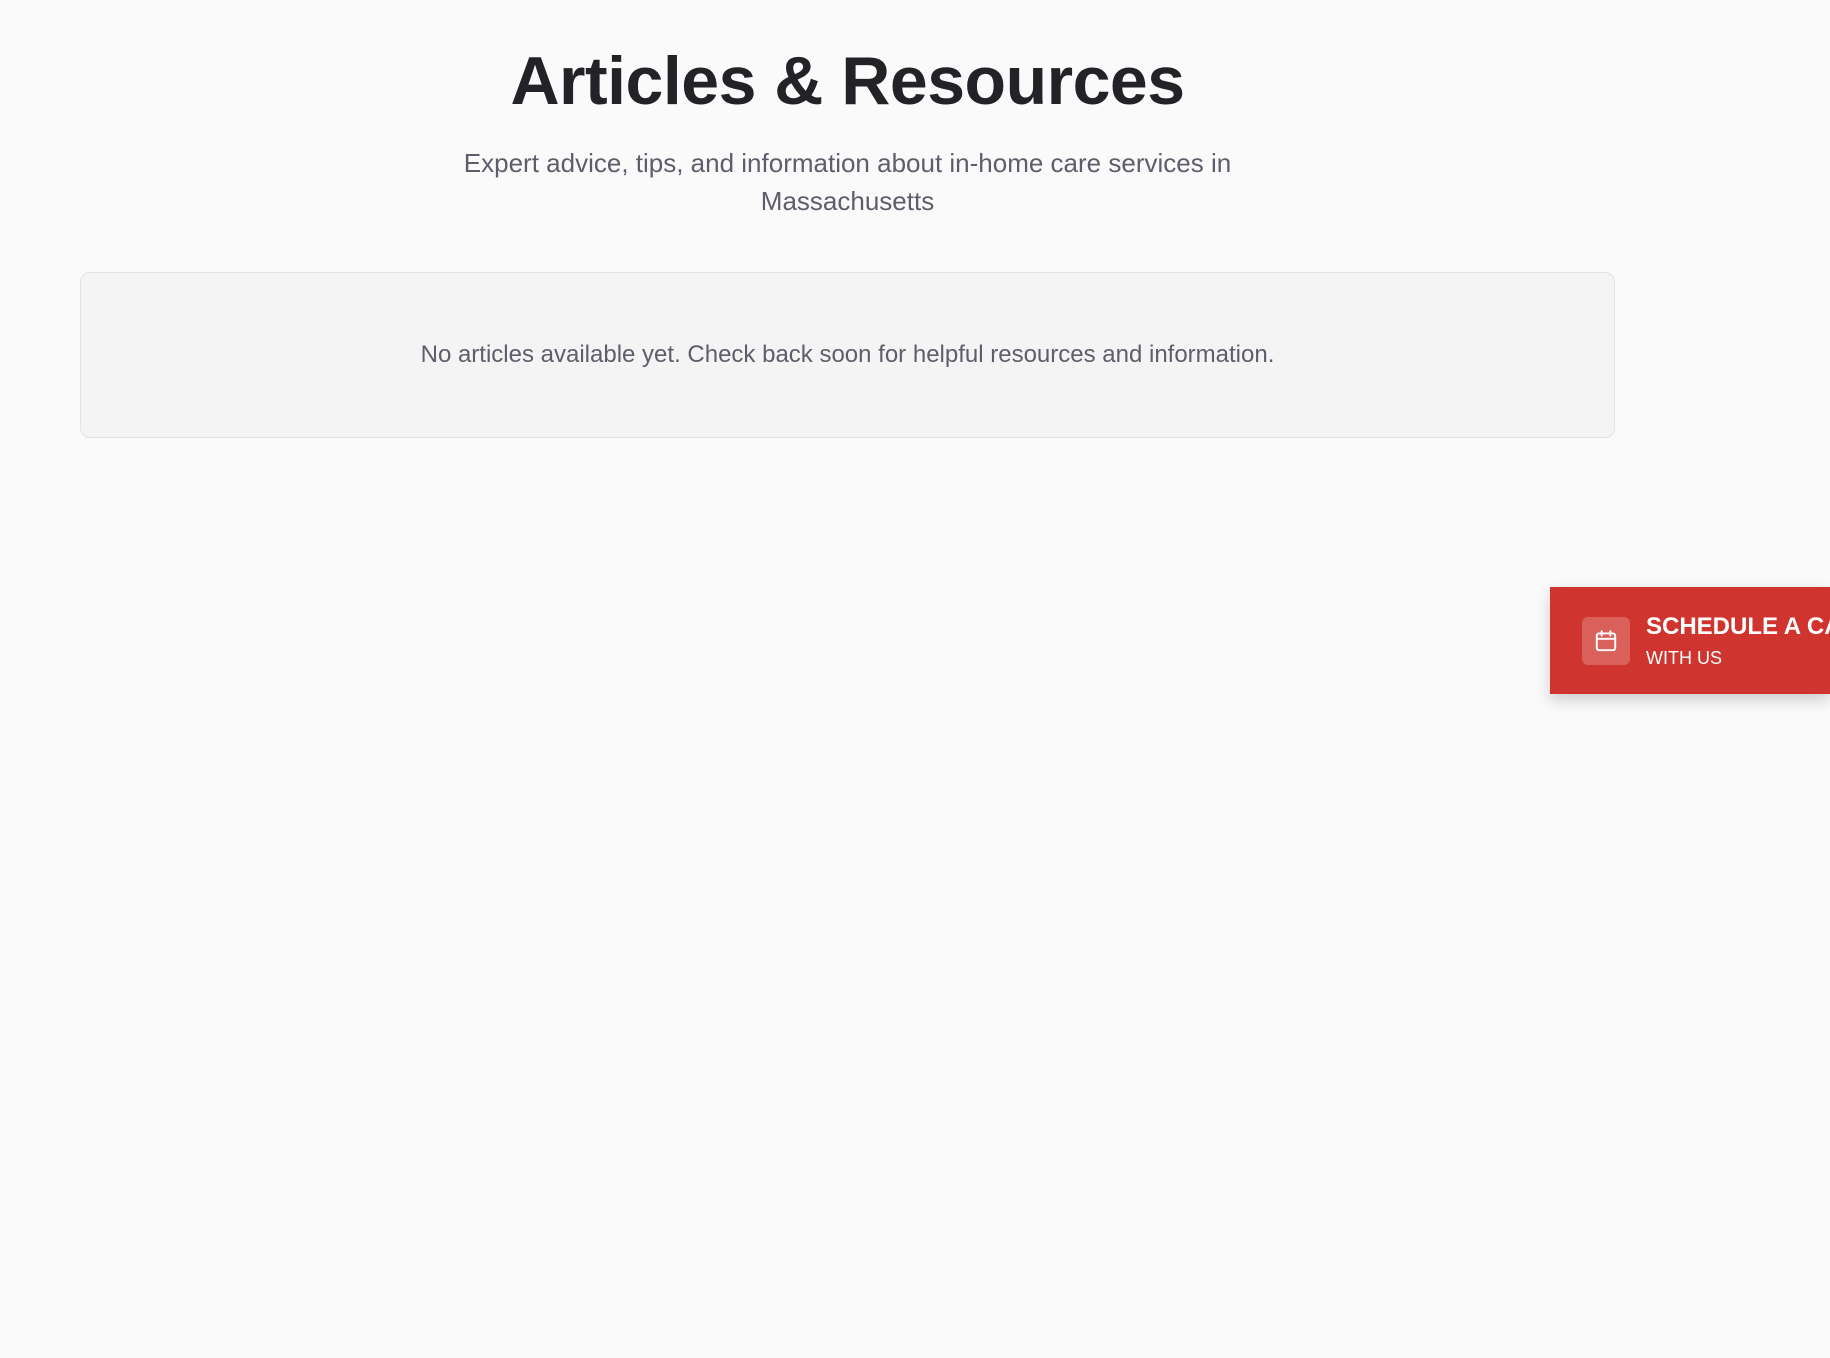  What do you see at coordinates (1738, 641) in the screenshot?
I see `schedule-tab-text: SCHEDULE A CA WITH US` at bounding box center [1738, 641].